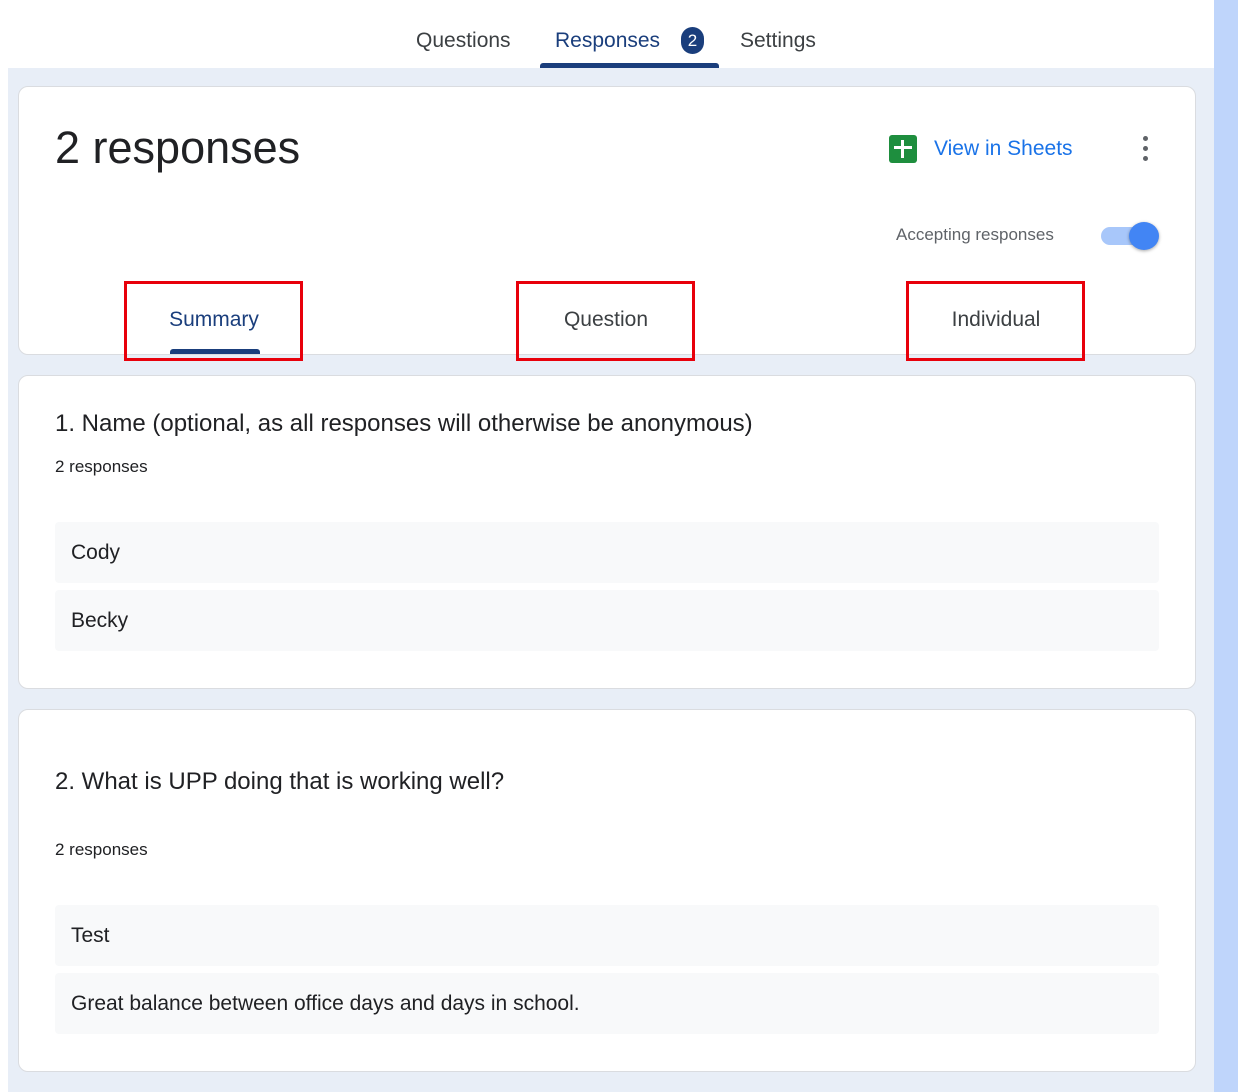 This screenshot has height=1092, width=1238. What do you see at coordinates (1144, 236) in the screenshot?
I see `toggle-knob` at bounding box center [1144, 236].